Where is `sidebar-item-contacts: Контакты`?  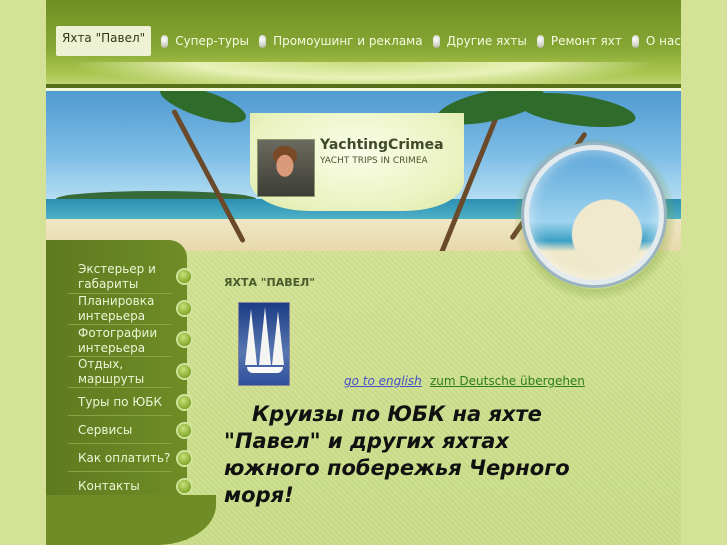
sidebar-item-contacts: Контакты is located at coordinates (120, 486).